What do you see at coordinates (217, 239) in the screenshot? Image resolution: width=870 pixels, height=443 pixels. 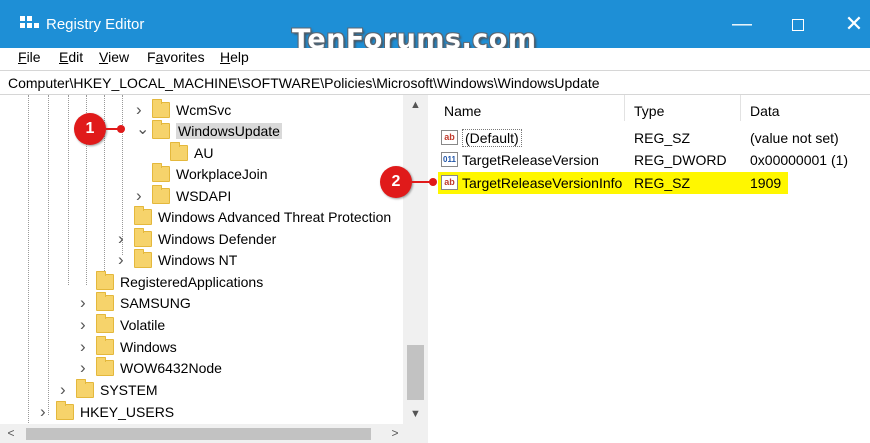 I see `tree-node-label: Windows Defender` at bounding box center [217, 239].